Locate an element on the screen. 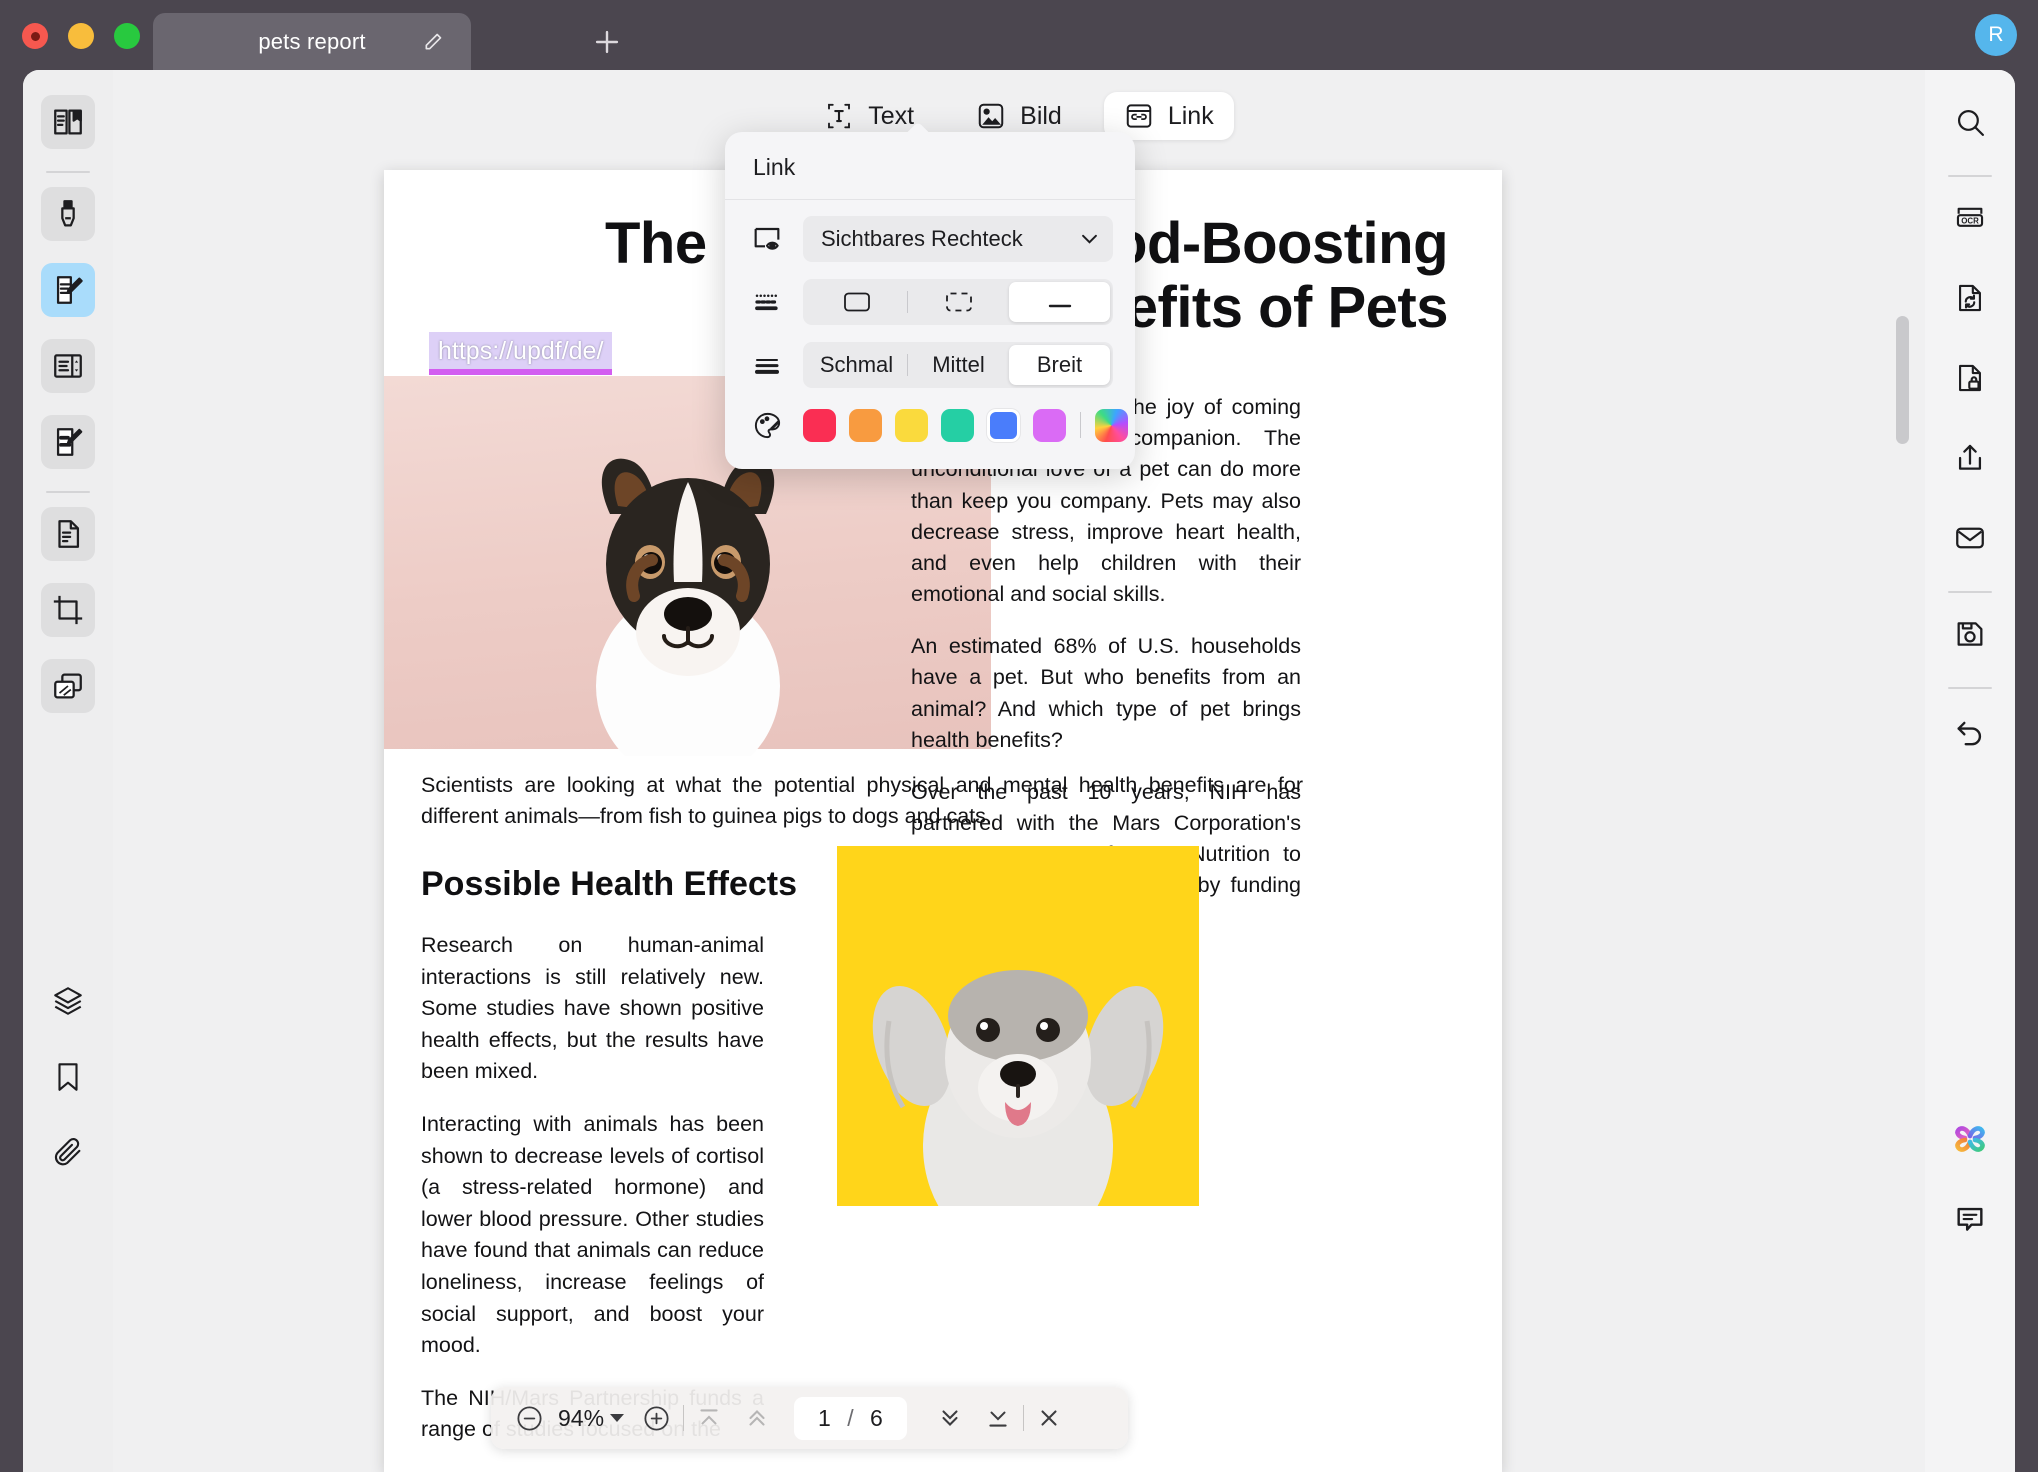  document-pencil-icon is located at coordinates (68, 290).